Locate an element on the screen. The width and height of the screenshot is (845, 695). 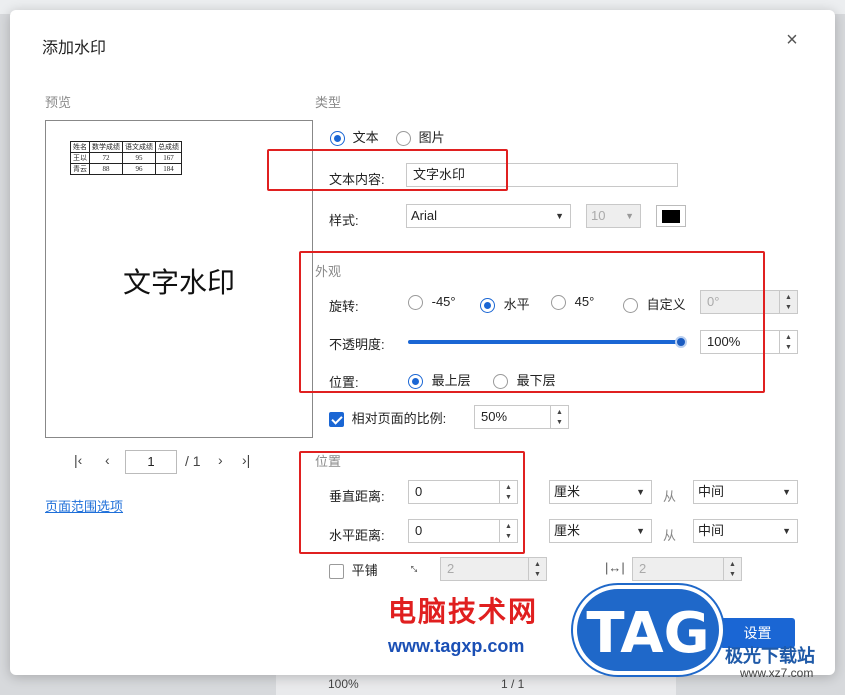
scale-value: 50% is located at coordinates (494, 416).